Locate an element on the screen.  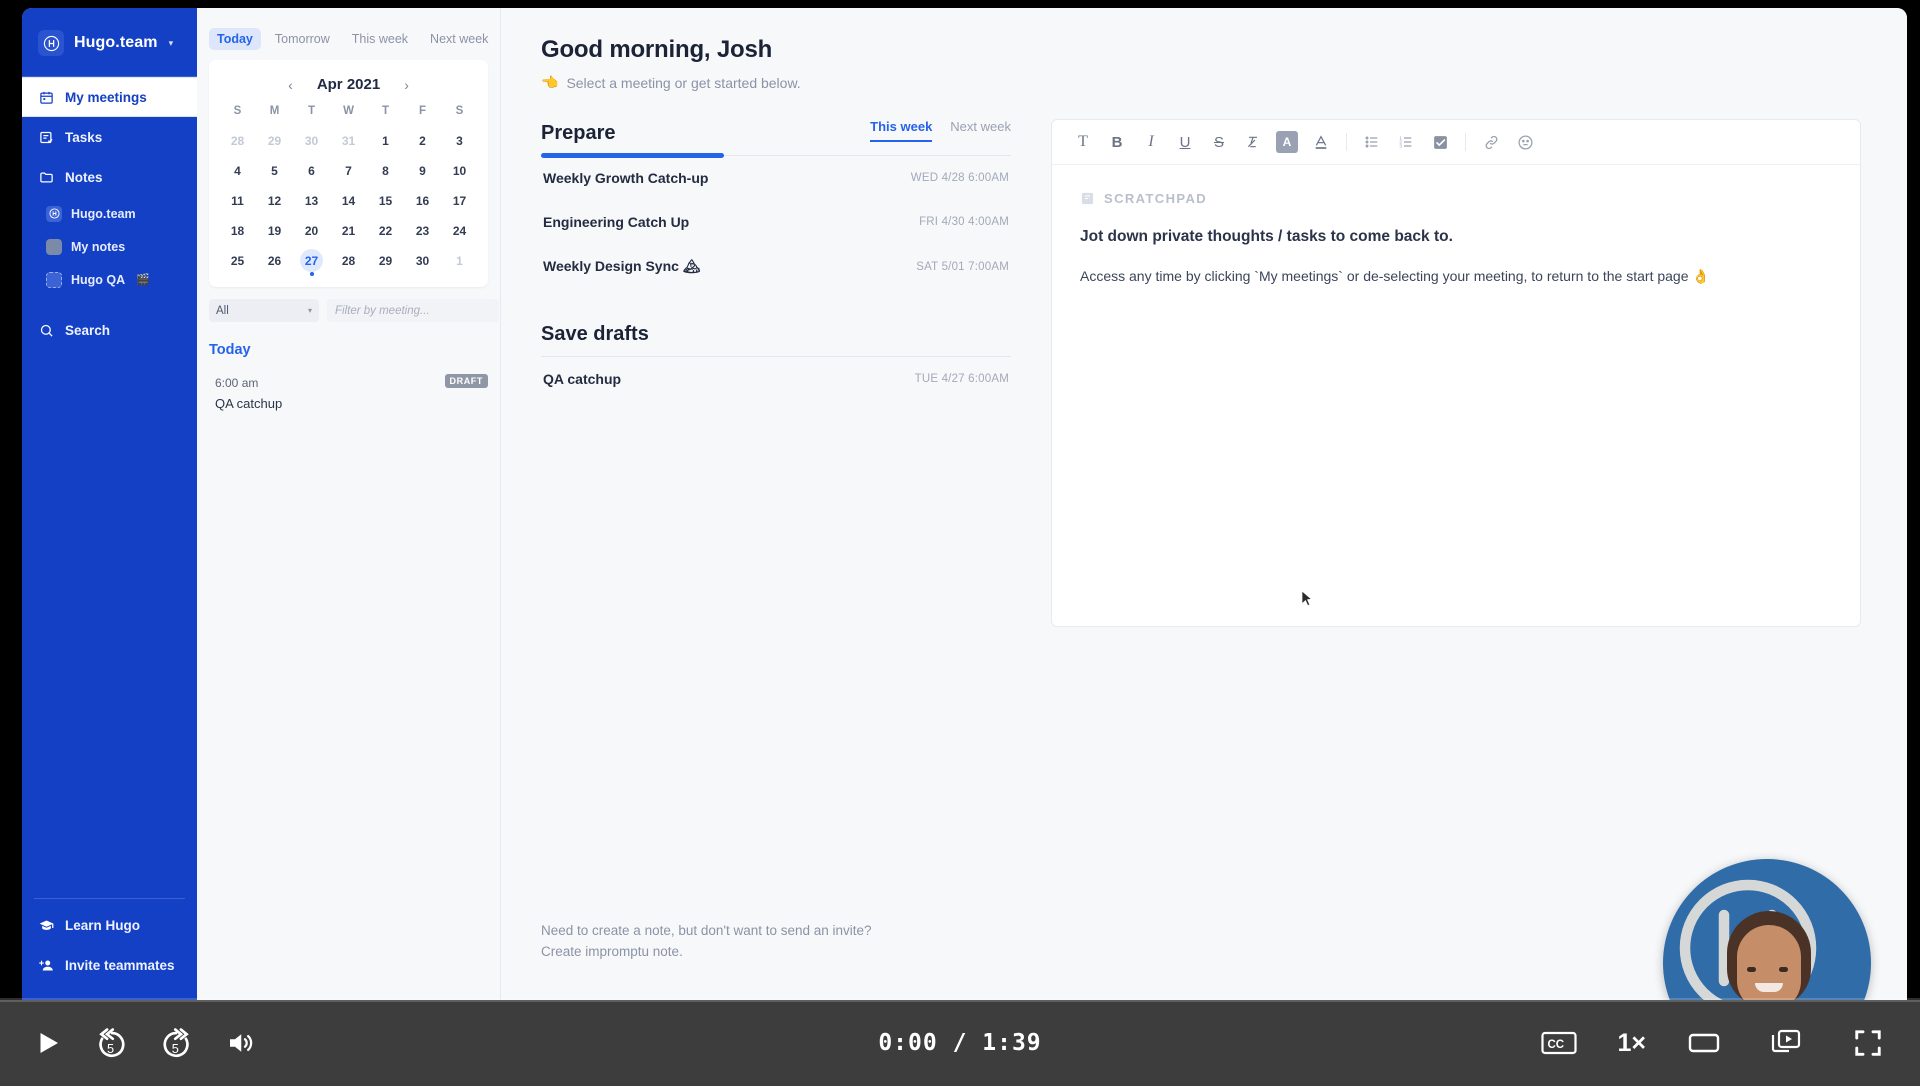
italic-icon: I is located at coordinates (1151, 142).